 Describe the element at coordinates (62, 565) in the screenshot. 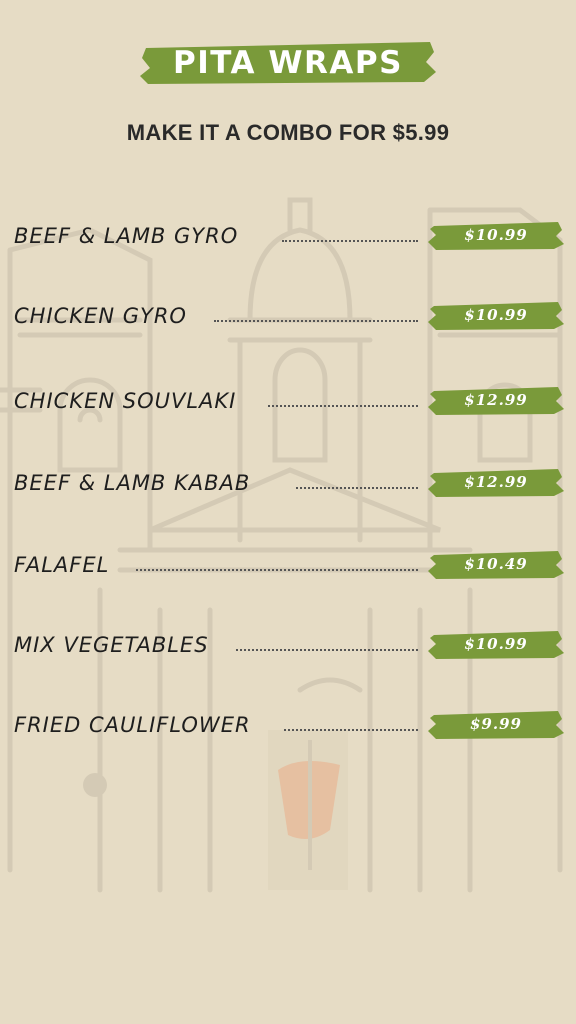

I see `menu-item-name: FALAFEL` at that location.